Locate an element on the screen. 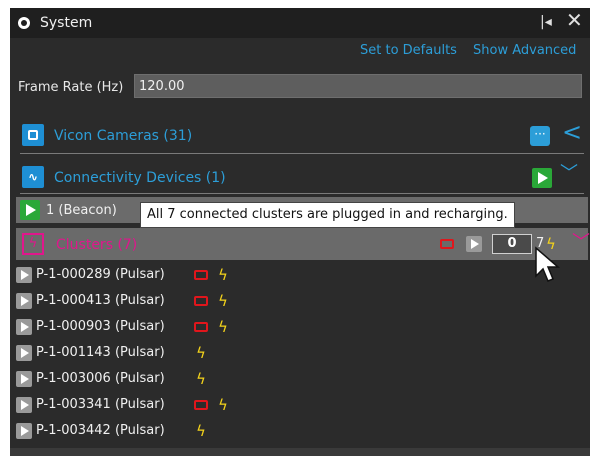  more-options-button: ··· is located at coordinates (540, 136).